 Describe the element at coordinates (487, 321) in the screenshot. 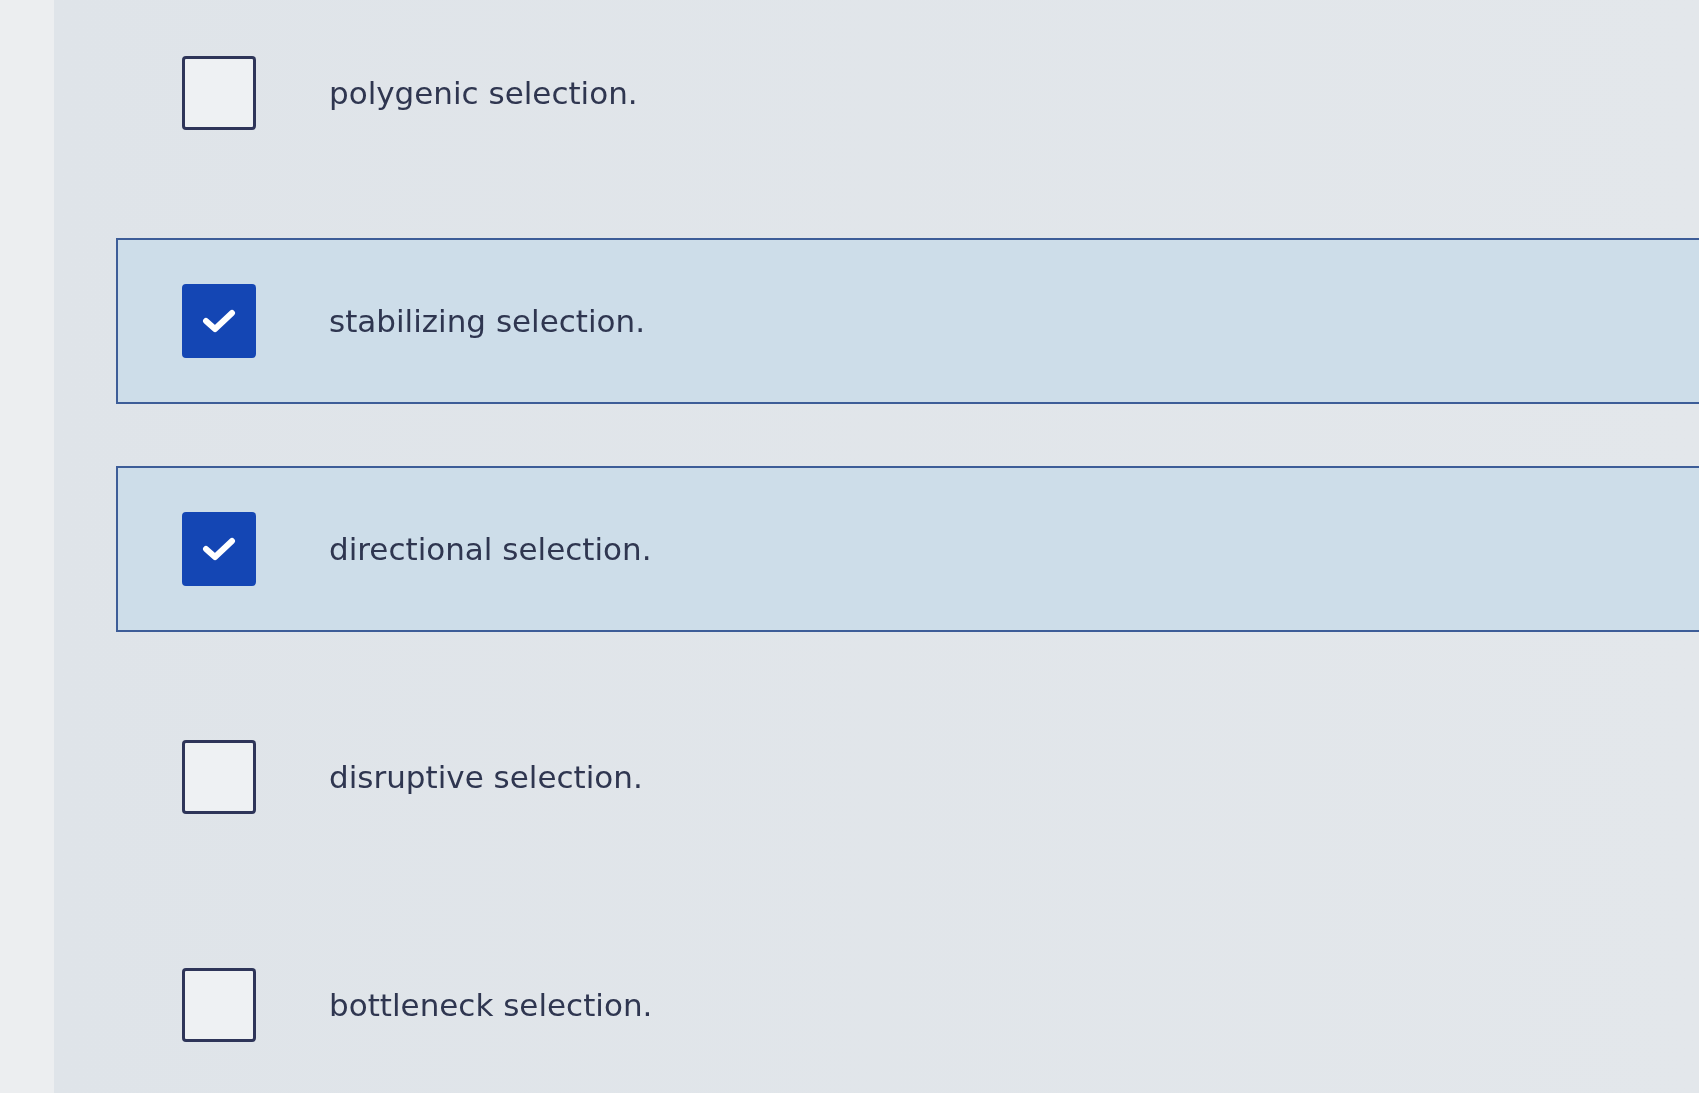

I see `option-label: stabilizing selection.` at that location.